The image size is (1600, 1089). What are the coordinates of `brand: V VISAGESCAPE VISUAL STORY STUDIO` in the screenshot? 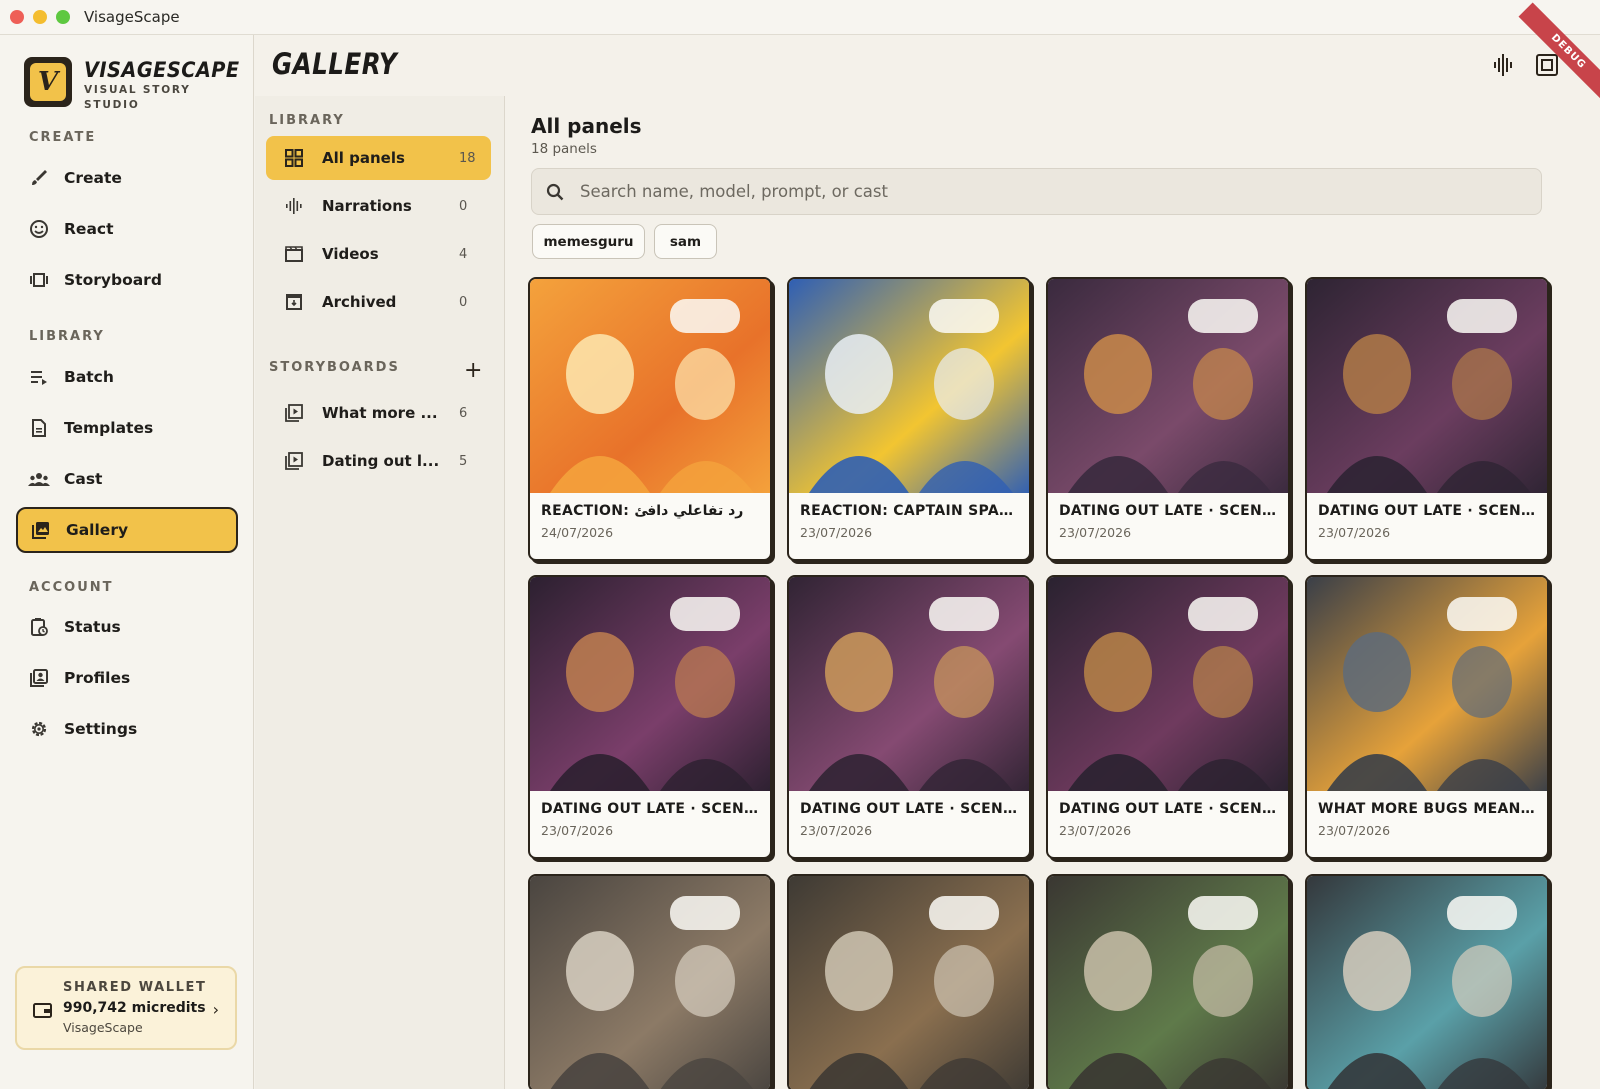 It's located at (138, 85).